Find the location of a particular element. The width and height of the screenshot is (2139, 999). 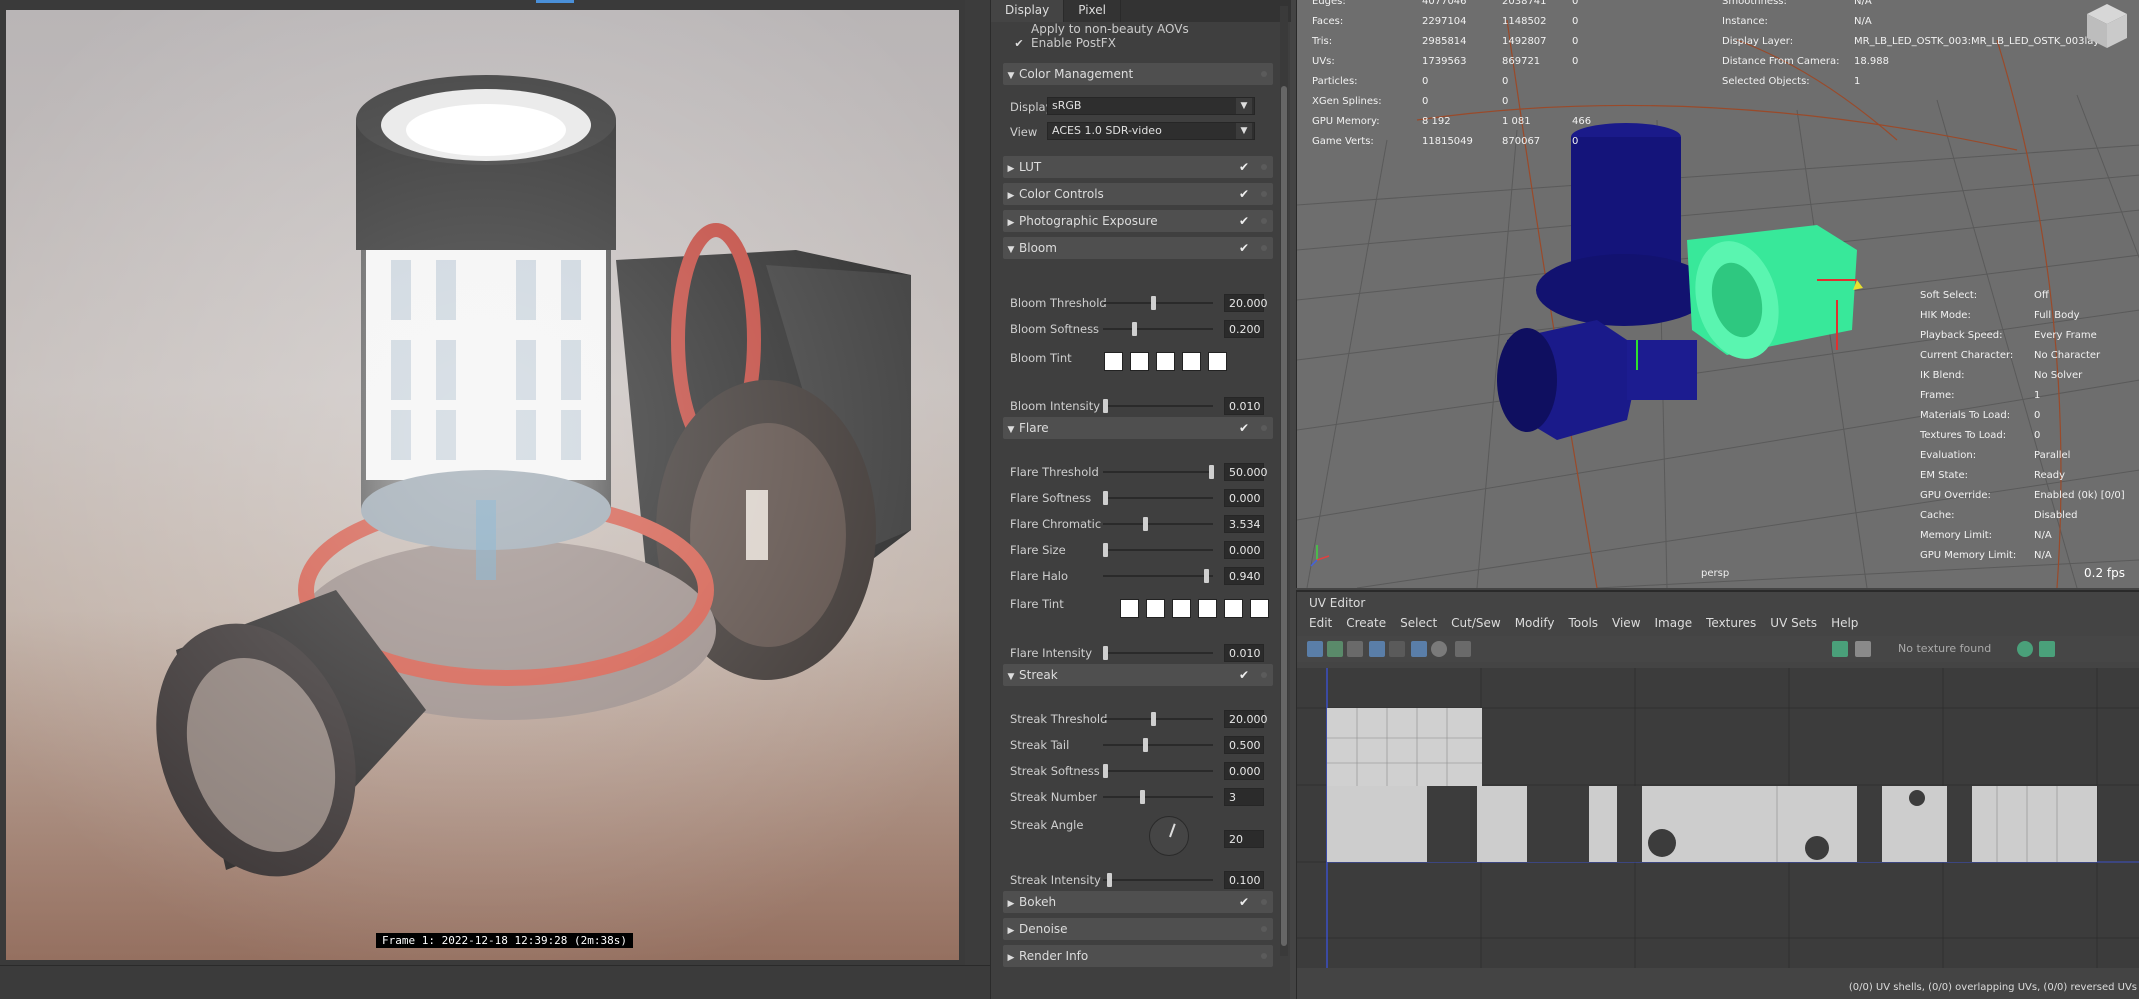

flare-intensity-slider is located at coordinates (1158, 653).